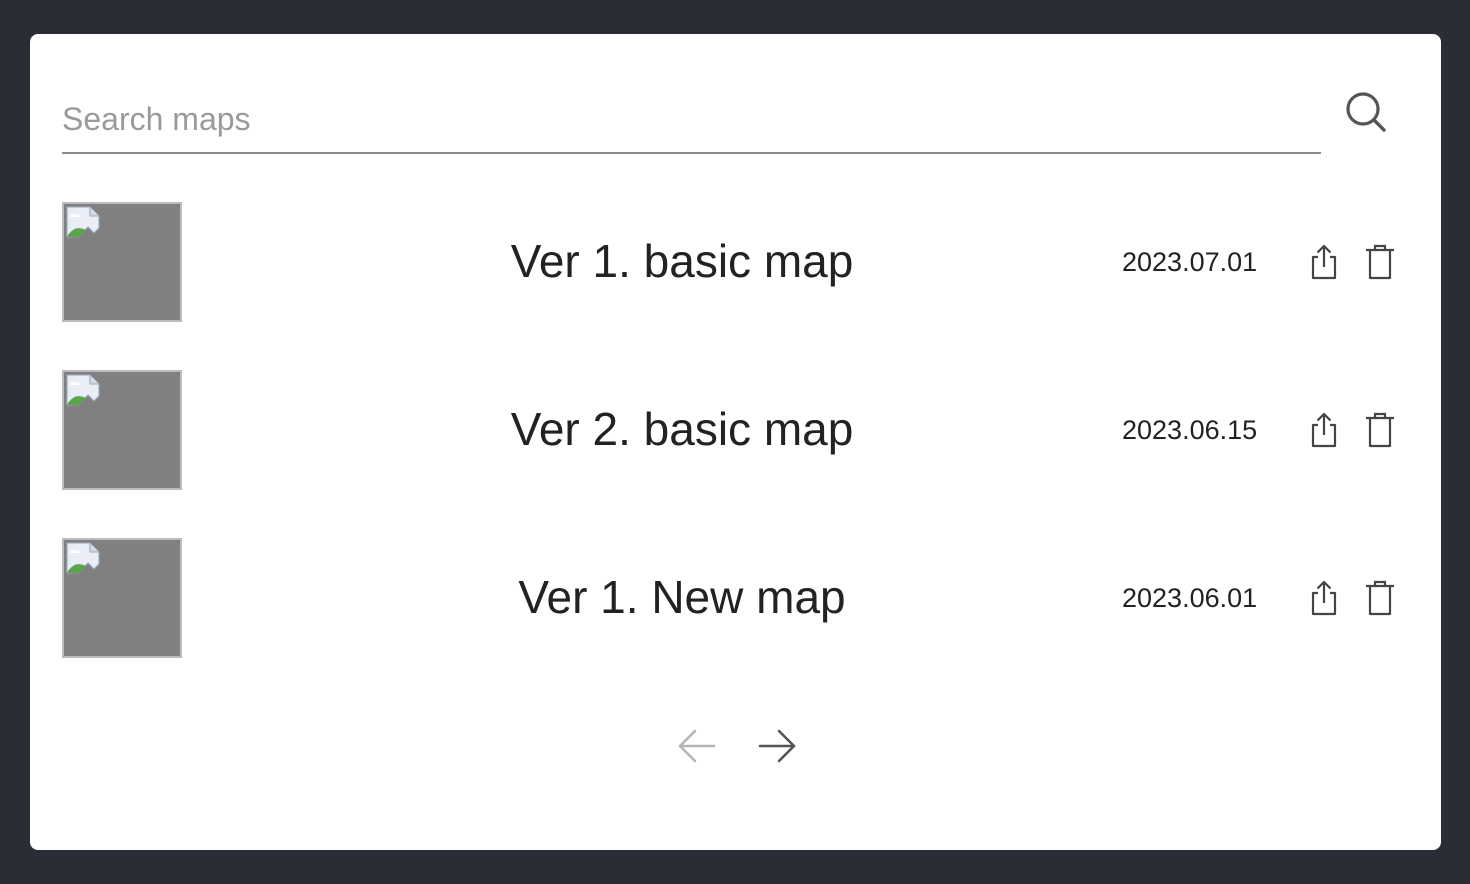 The height and width of the screenshot is (884, 1470). I want to click on search-icon, so click(1366, 112).